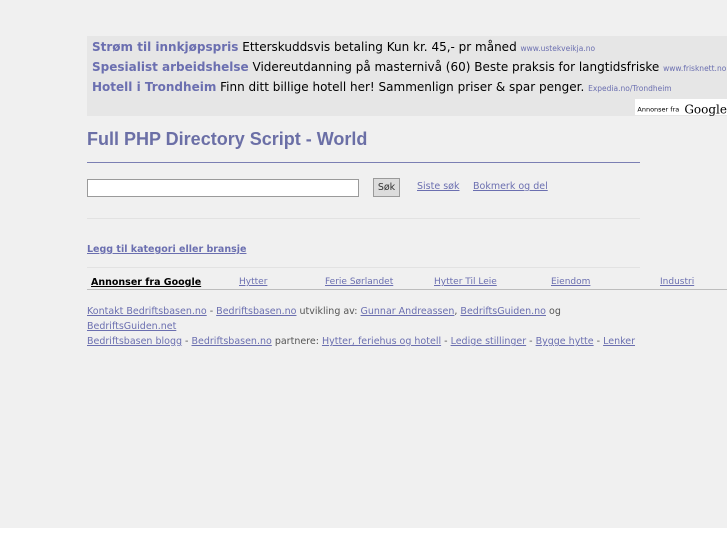  I want to click on contact-link: Kontakt Bedriftsbasen.no, so click(147, 311).